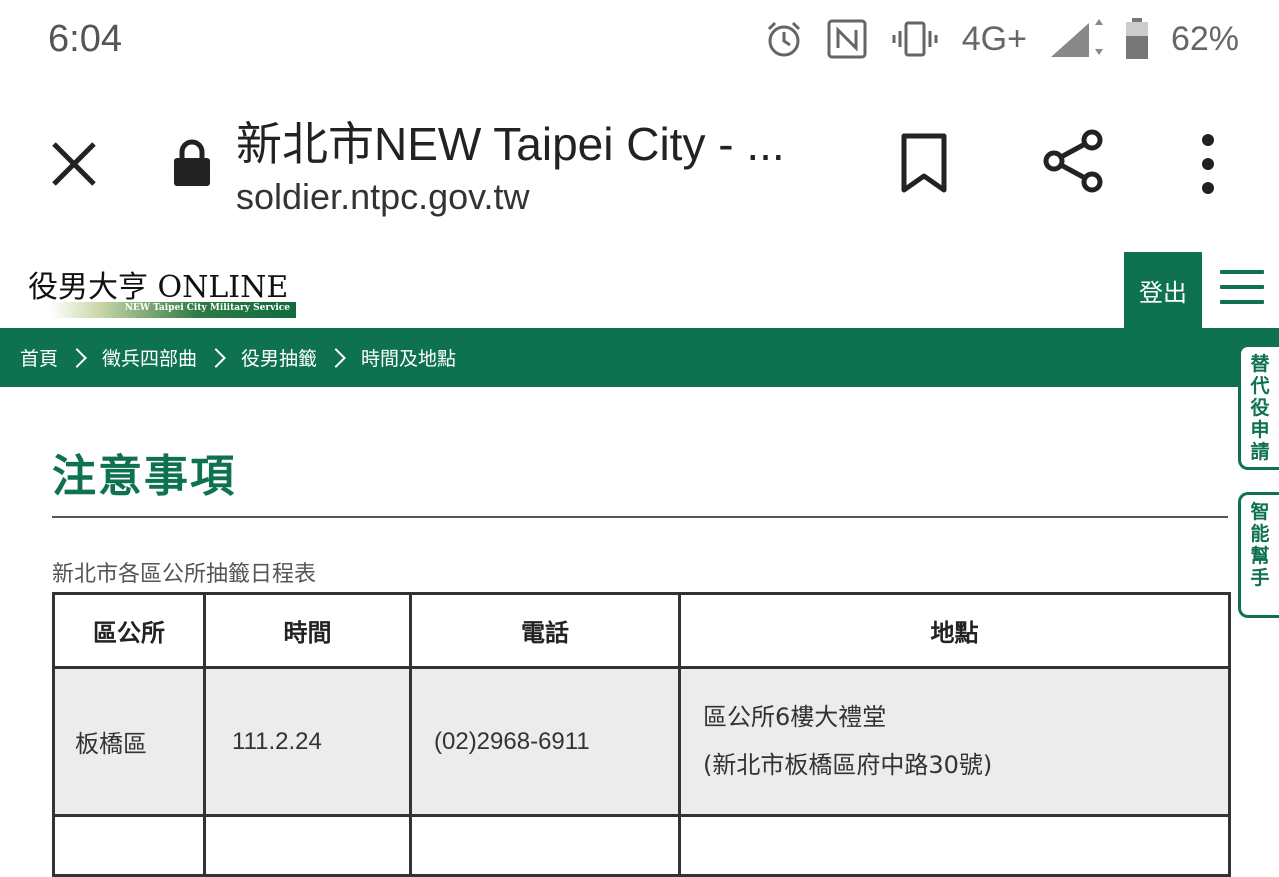 Image resolution: width=1279 pixels, height=877 pixels. I want to click on table-header-row: 區公所 時間 電話 地點, so click(641, 630).